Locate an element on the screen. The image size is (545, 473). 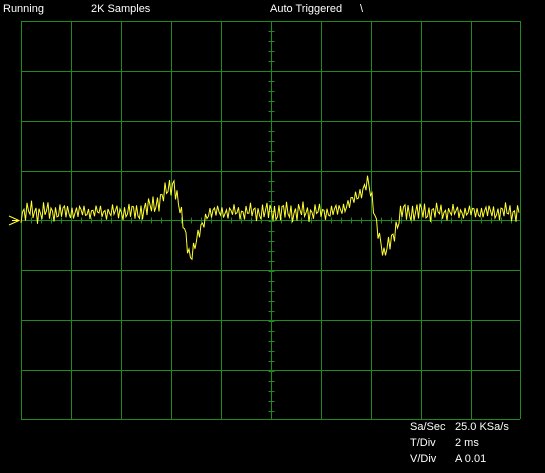
v-div-label: V/Div is located at coordinates (423, 459).